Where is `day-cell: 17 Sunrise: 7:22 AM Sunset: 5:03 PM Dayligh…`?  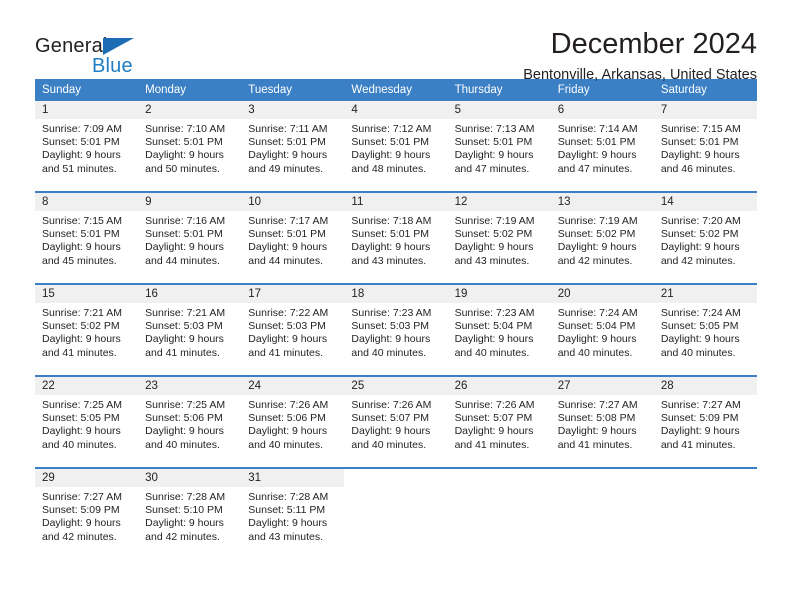
day-cell: 17 Sunrise: 7:22 AM Sunset: 5:03 PM Dayligh… is located at coordinates (293, 330).